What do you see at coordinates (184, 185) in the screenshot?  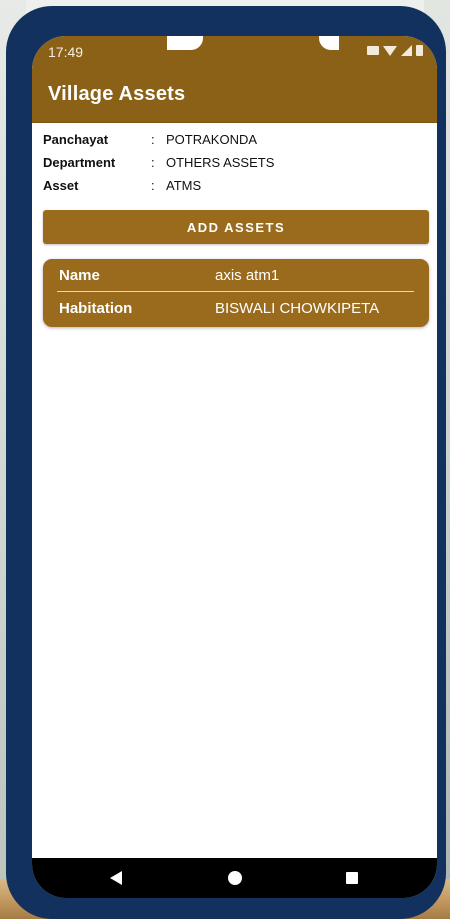 I see `asset-value: ATMS` at bounding box center [184, 185].